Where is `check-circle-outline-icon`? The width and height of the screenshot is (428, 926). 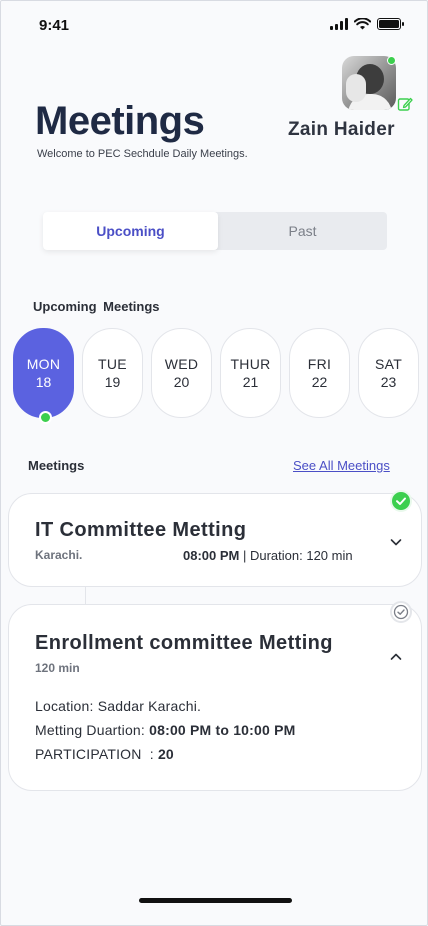 check-circle-outline-icon is located at coordinates (401, 612).